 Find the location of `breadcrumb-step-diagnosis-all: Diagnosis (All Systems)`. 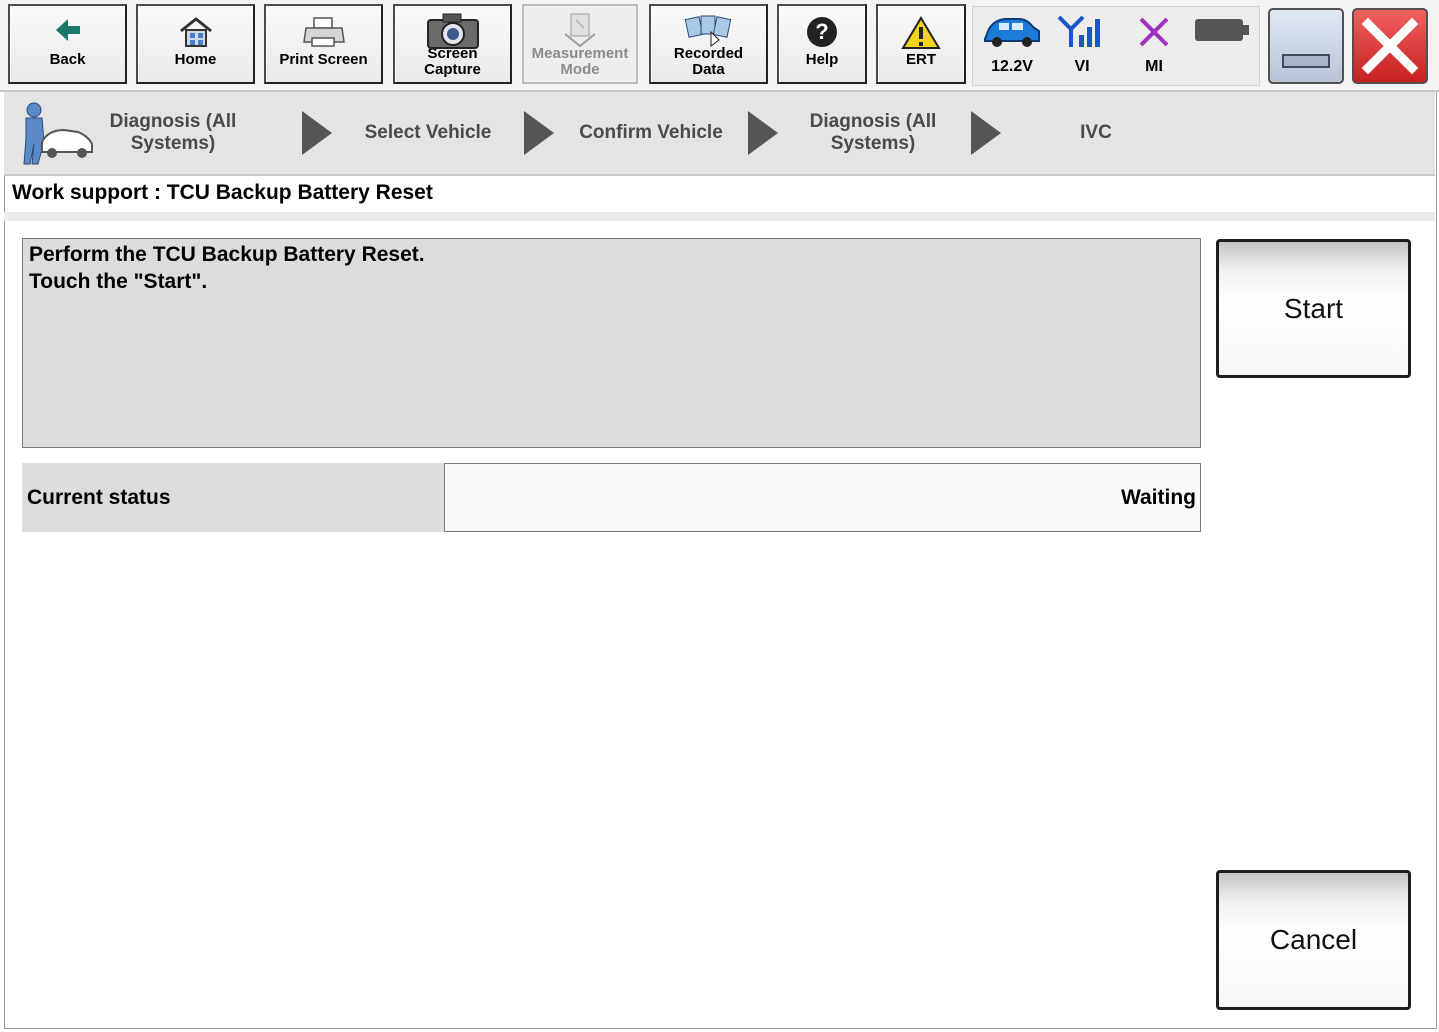

breadcrumb-step-diagnosis-all: Diagnosis (All Systems) is located at coordinates (873, 133).